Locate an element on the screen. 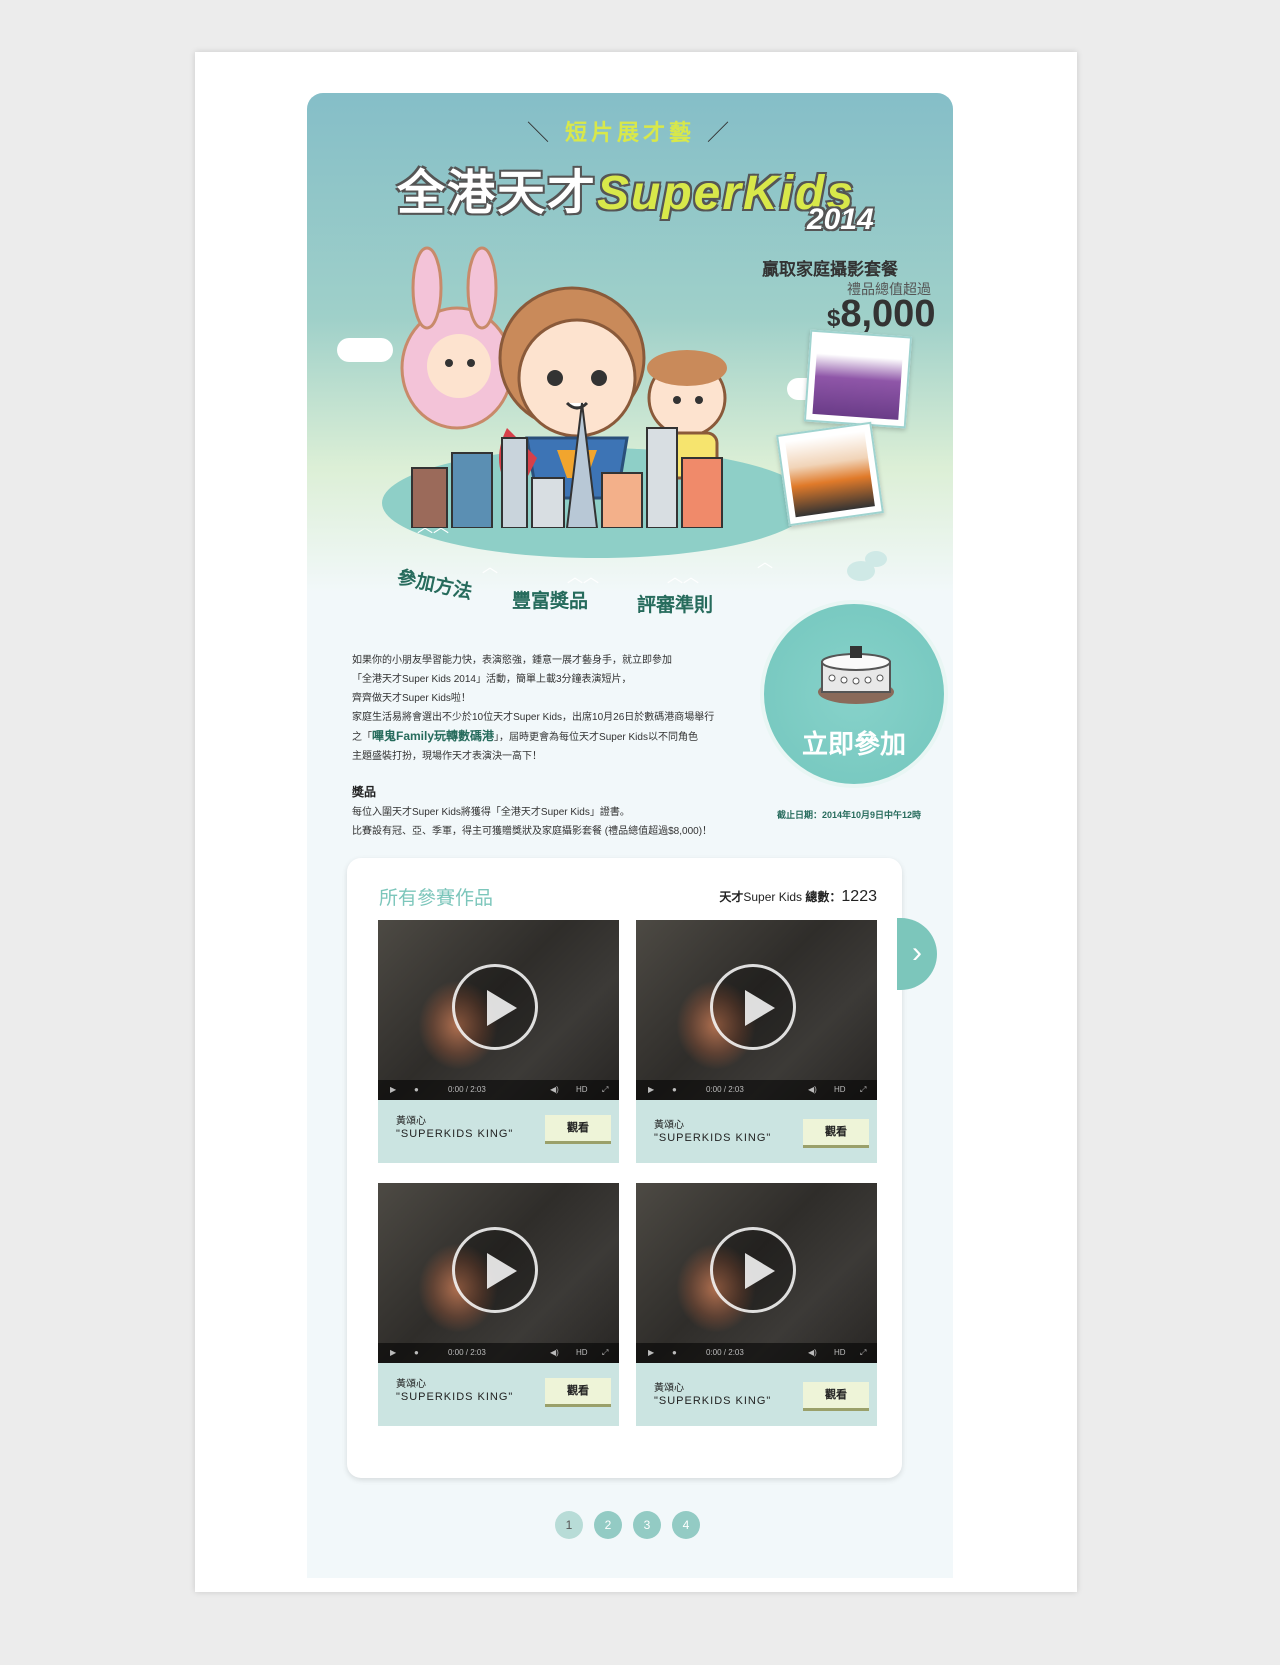 The image size is (1280, 1665). campaign-title: 全港天才SuperKids is located at coordinates (626, 193).